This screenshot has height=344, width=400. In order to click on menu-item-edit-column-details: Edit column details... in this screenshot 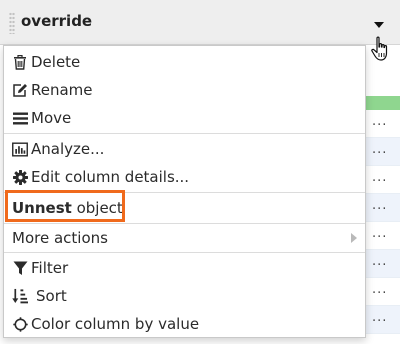, I will do `click(184, 177)`.